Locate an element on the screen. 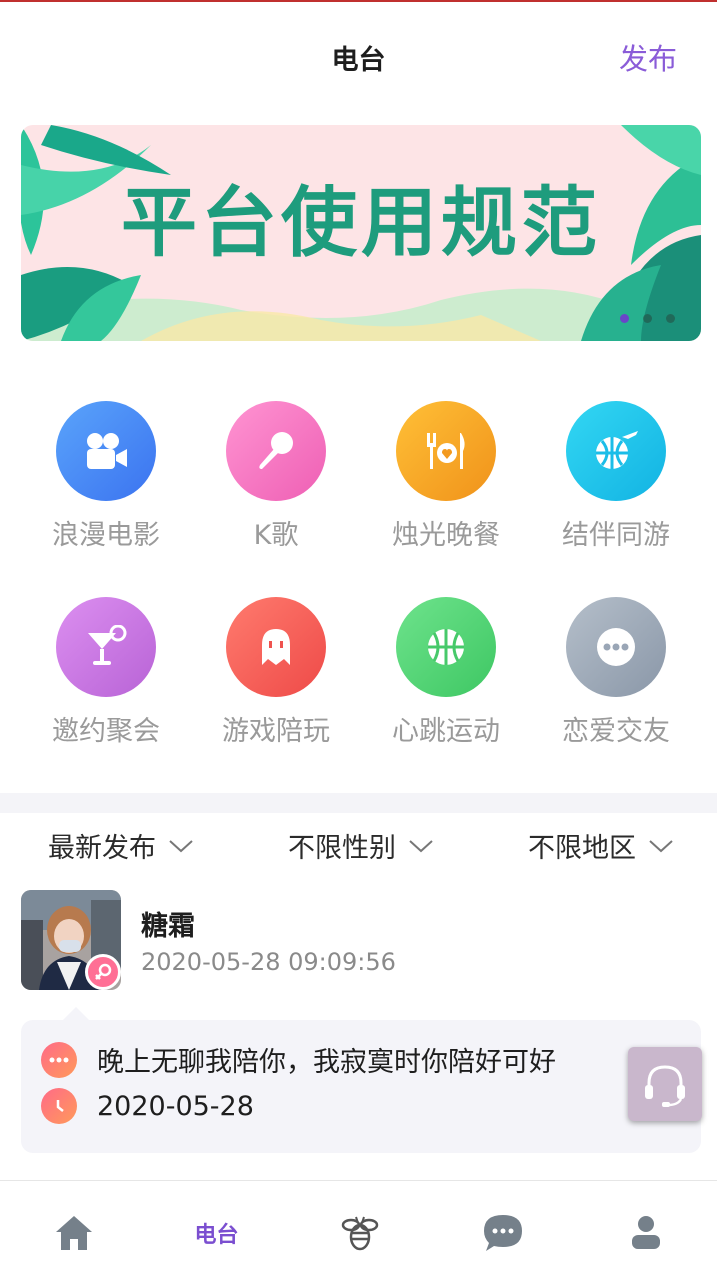  filter-gender: 不限性别 is located at coordinates (361, 845).